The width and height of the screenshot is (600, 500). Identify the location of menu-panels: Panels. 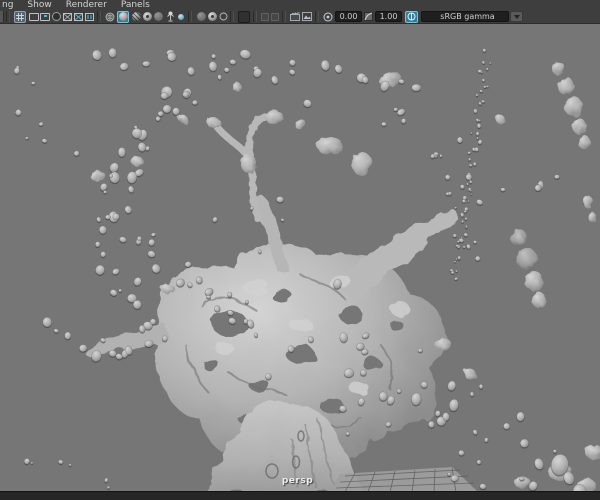
(135, 5).